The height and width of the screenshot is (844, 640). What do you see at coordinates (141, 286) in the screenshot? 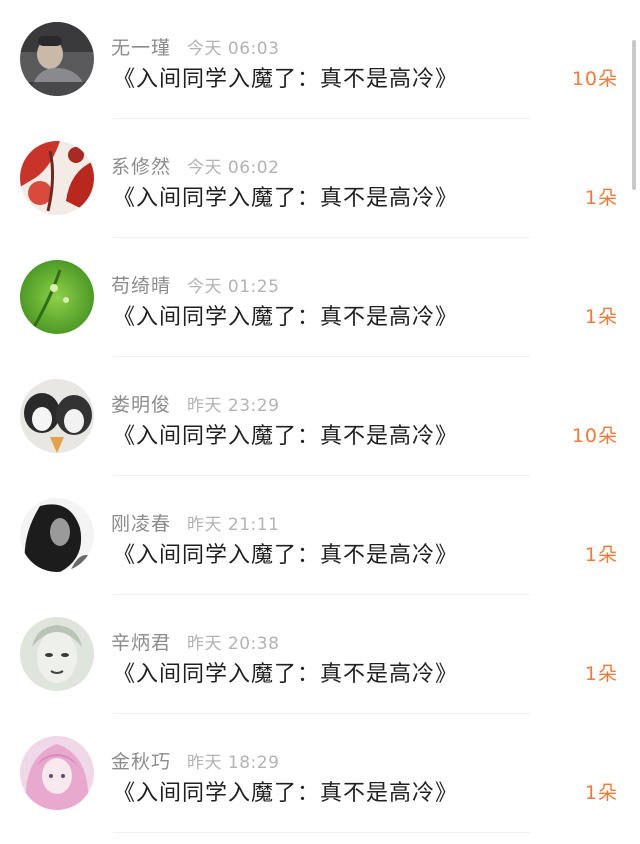
I see `user-name: 苟绮晴` at bounding box center [141, 286].